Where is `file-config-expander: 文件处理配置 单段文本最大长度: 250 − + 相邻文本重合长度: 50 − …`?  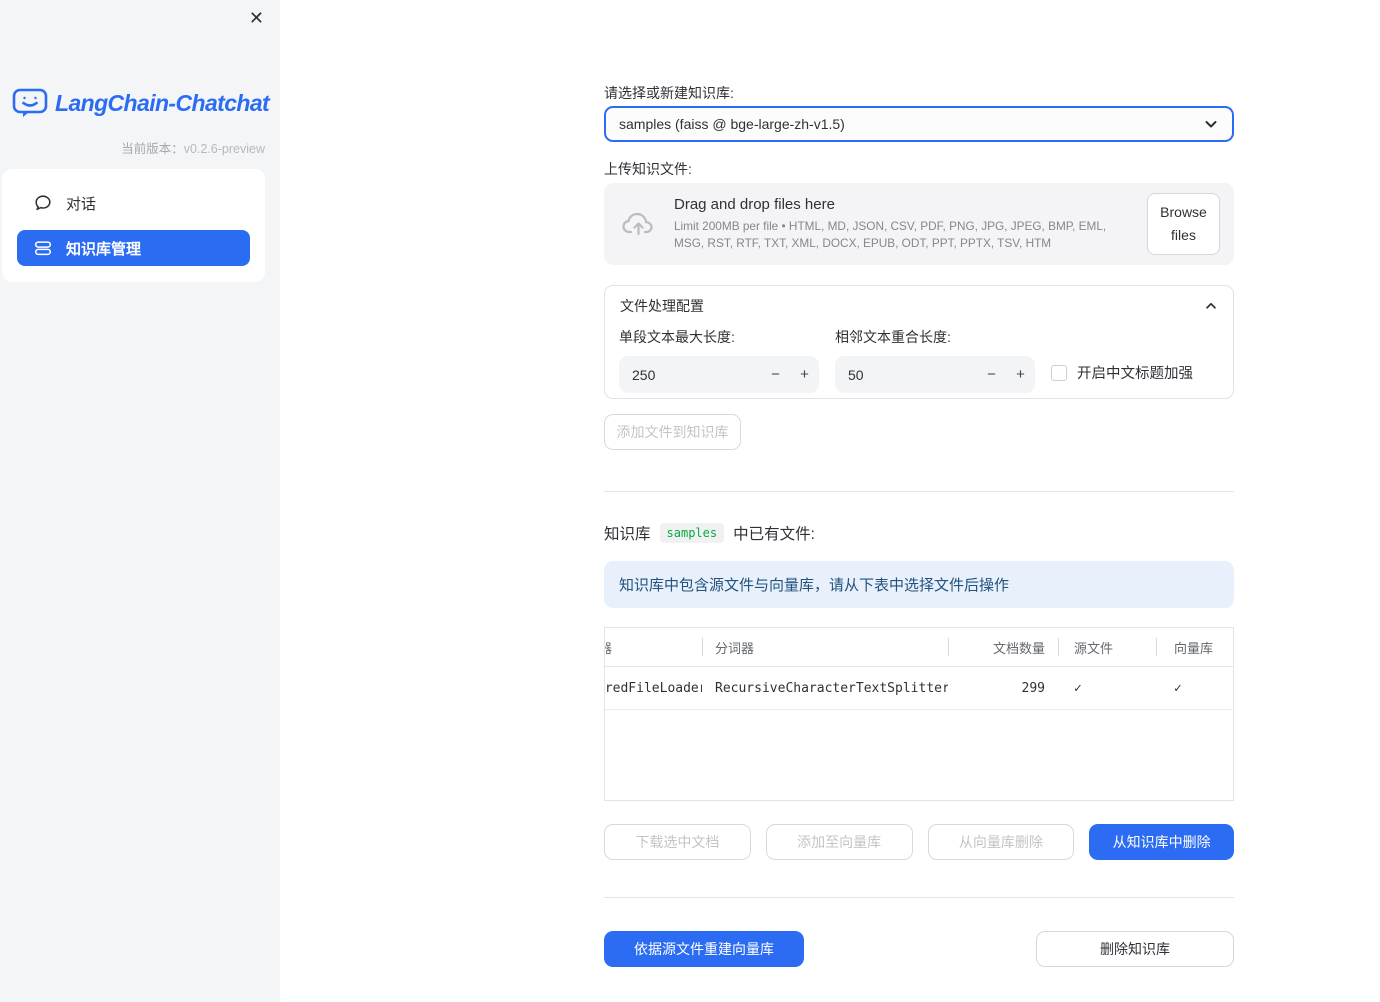
file-config-expander: 文件处理配置 单段文本最大长度: 250 − + 相邻文本重合长度: 50 − … is located at coordinates (919, 342).